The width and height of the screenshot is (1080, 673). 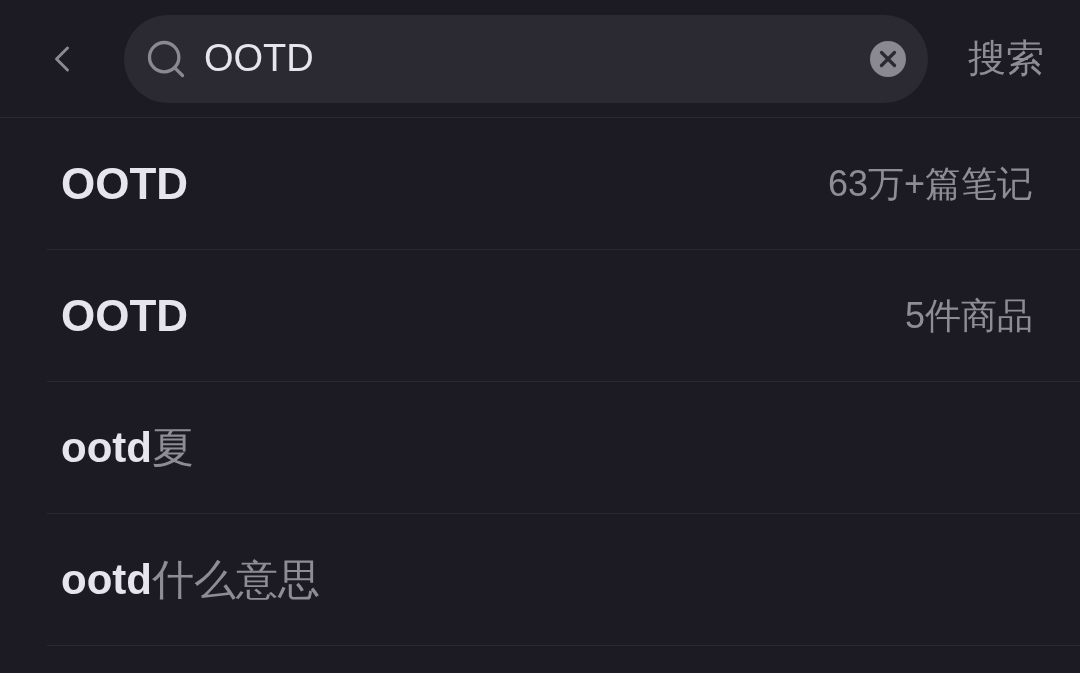 I want to click on search-field: OOTD, so click(x=526, y=58).